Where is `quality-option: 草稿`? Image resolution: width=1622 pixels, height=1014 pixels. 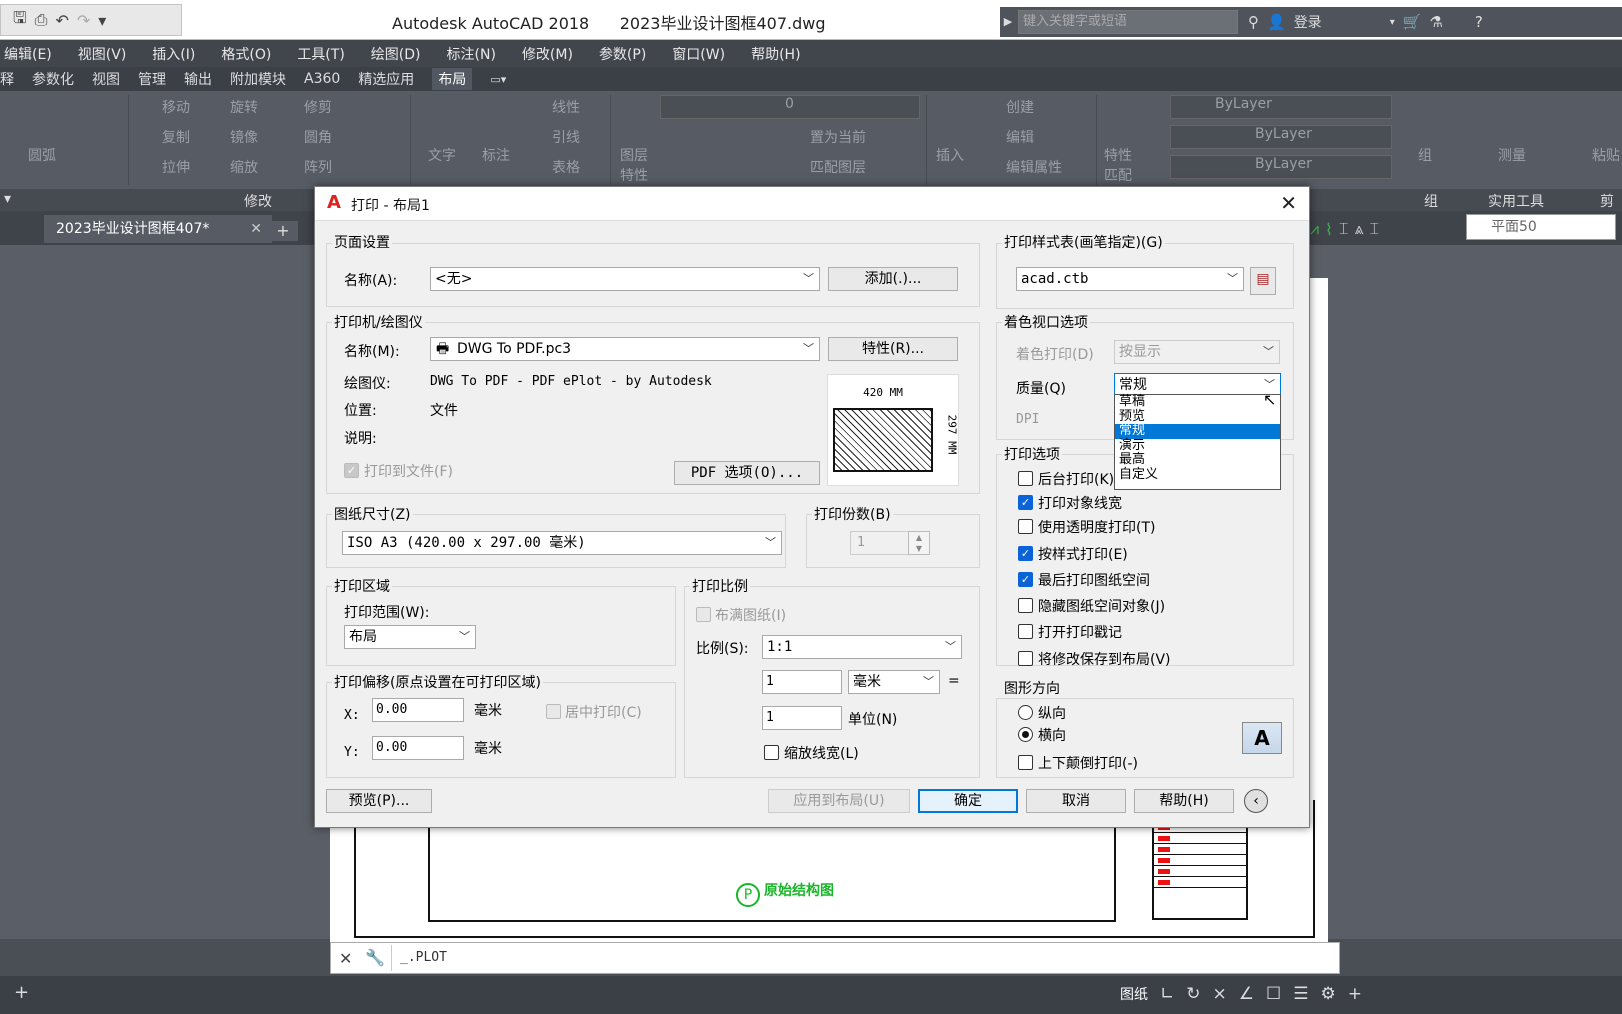
quality-option: 草稿 is located at coordinates (1197, 402).